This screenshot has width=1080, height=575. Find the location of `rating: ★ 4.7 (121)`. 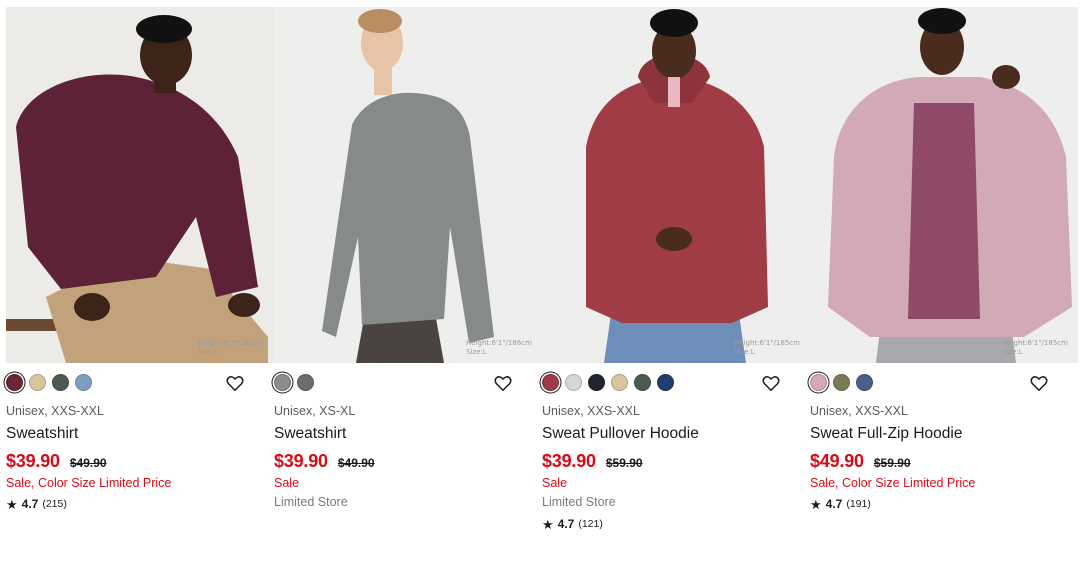

rating: ★ 4.7 (121) is located at coordinates (572, 524).